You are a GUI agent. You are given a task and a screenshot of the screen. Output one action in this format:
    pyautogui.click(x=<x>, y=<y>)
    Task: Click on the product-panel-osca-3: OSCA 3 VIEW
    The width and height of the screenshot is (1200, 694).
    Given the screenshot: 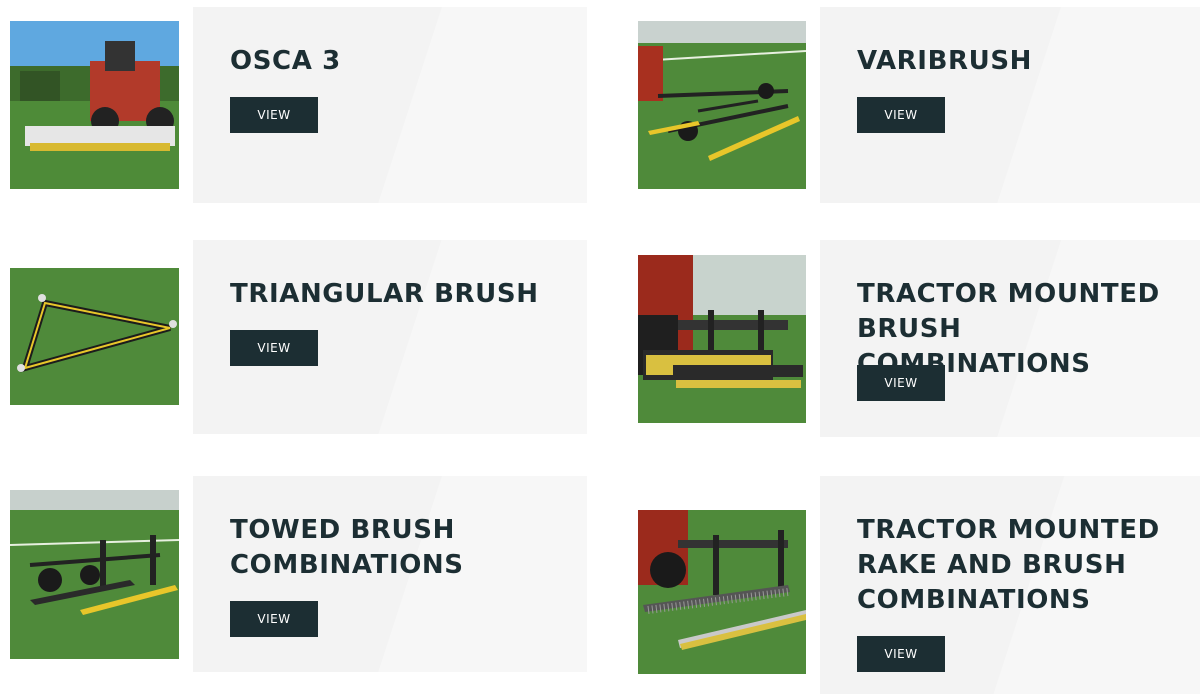 What is the action you would take?
    pyautogui.click(x=390, y=105)
    